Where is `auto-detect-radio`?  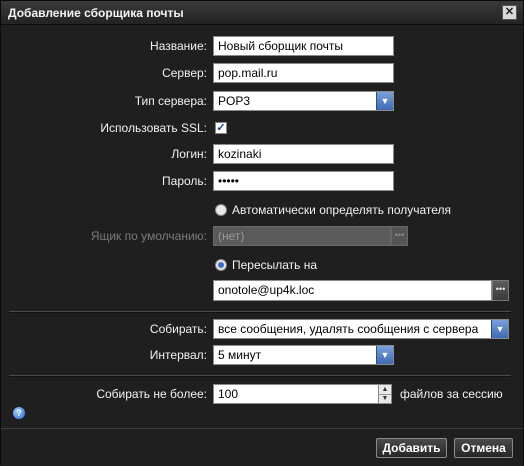
auto-detect-radio is located at coordinates (221, 210).